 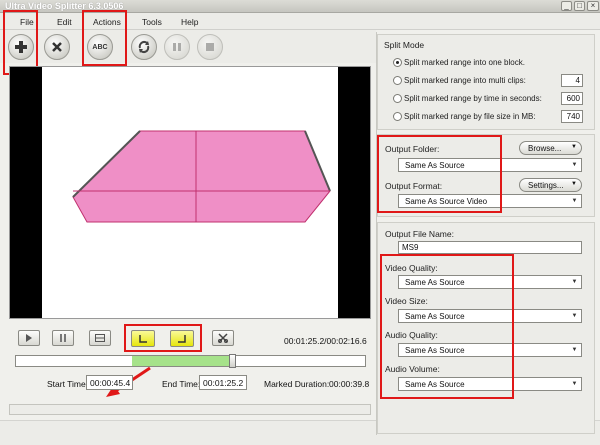 What do you see at coordinates (104, 38) in the screenshot?
I see `annotation-box-actions` at bounding box center [104, 38].